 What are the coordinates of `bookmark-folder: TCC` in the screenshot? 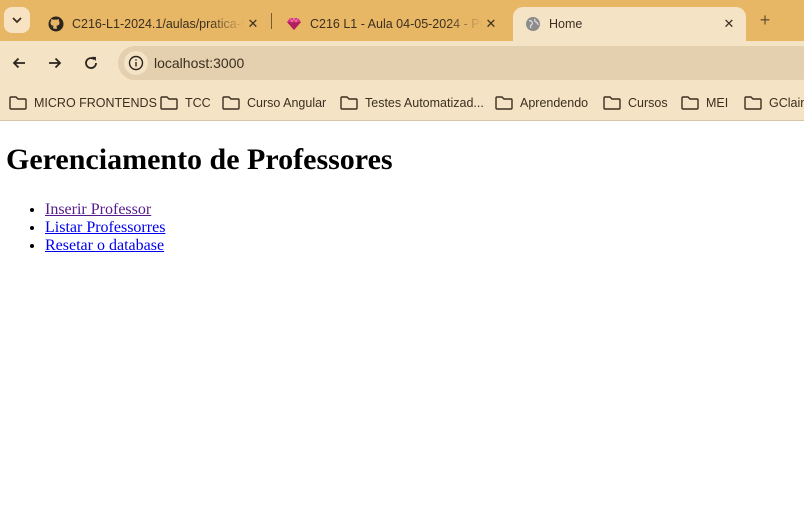 It's located at (185, 103).